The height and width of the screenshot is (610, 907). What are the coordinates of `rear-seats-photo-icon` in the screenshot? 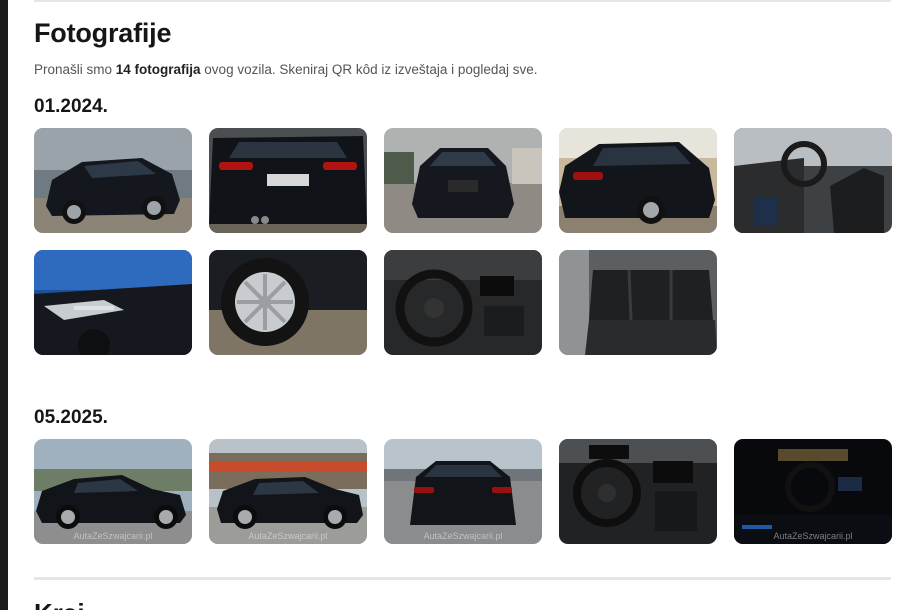 It's located at (638, 302).